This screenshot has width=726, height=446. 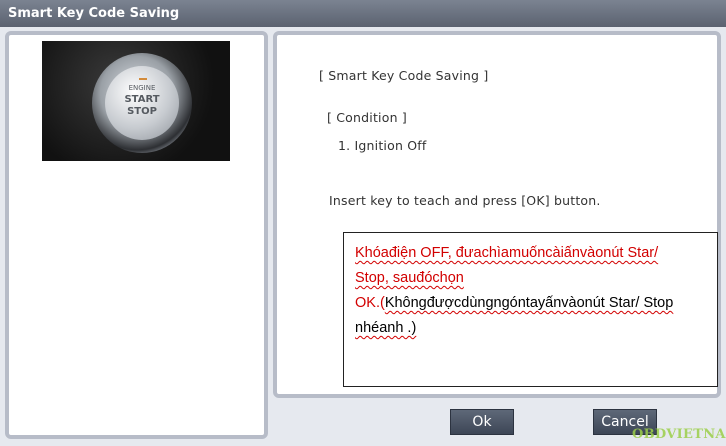 What do you see at coordinates (142, 111) in the screenshot?
I see `button-stop-label: STOP` at bounding box center [142, 111].